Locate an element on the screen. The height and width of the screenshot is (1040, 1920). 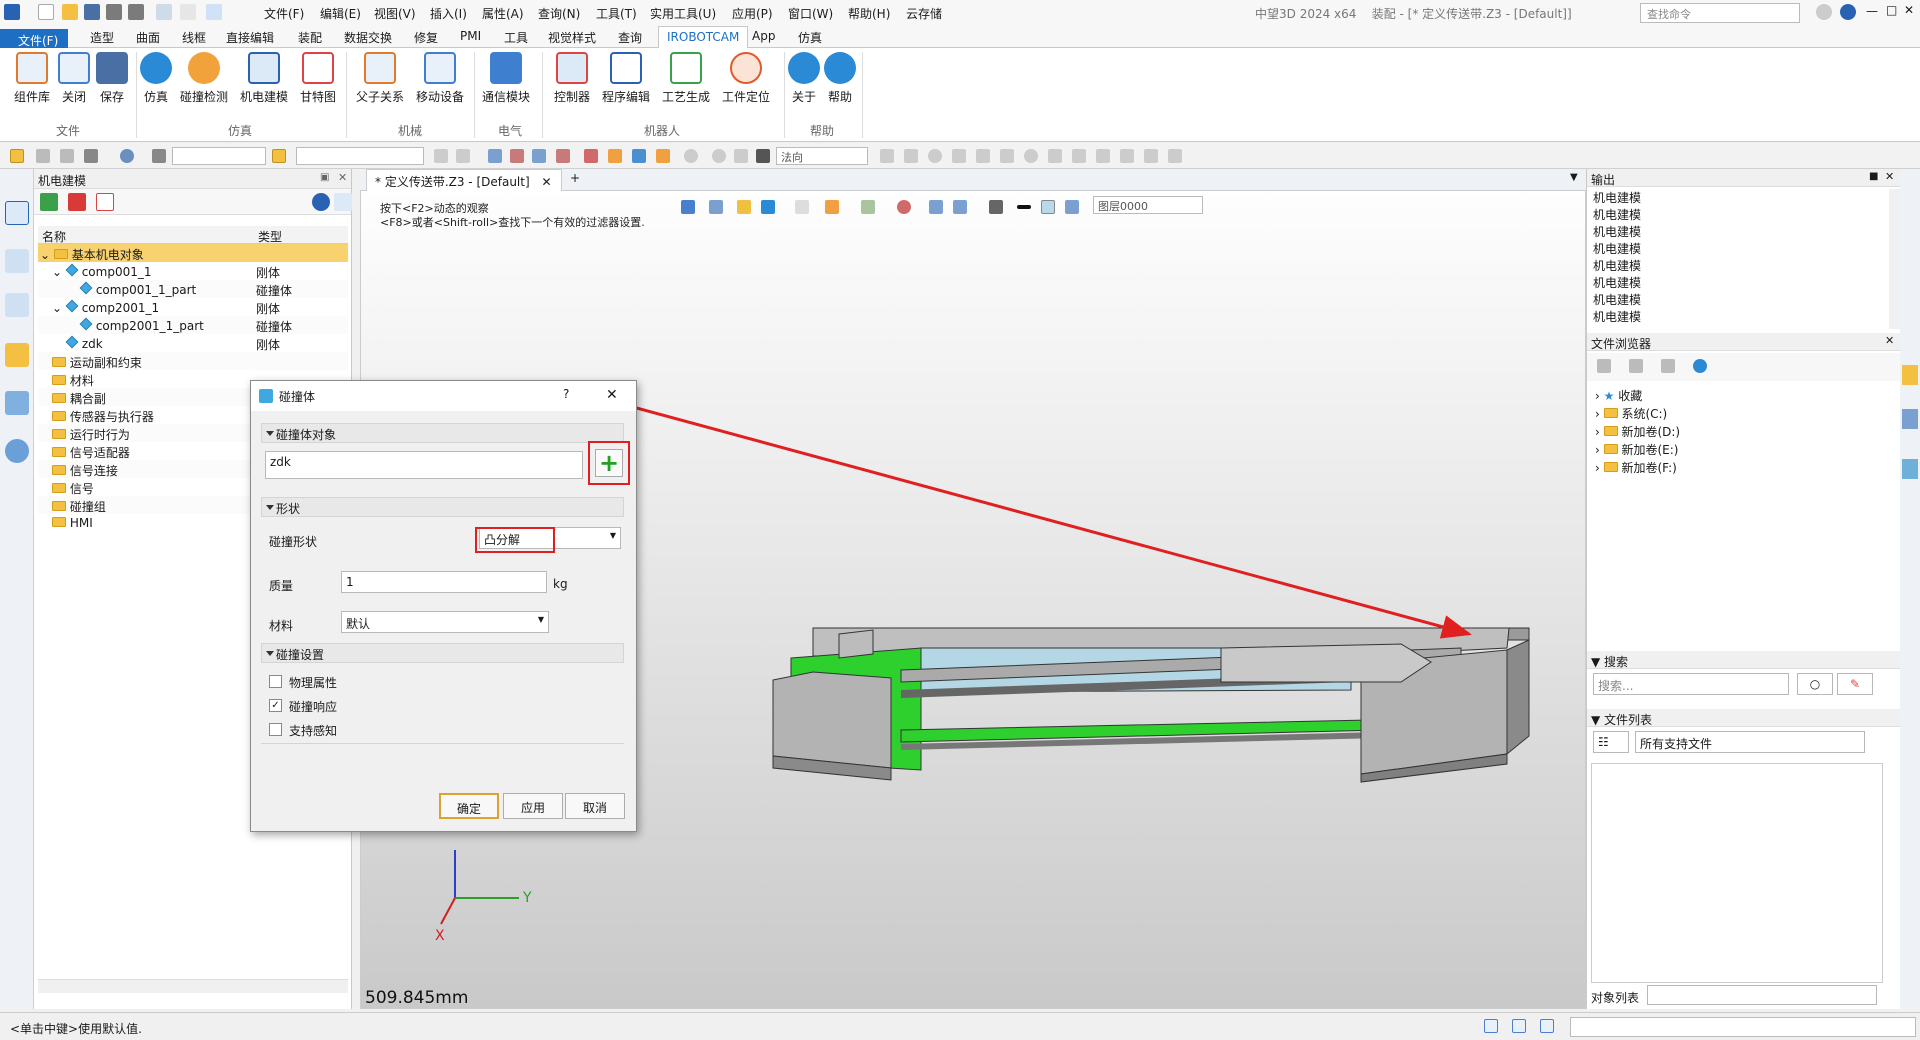
view-section-icon is located at coordinates (904, 207).